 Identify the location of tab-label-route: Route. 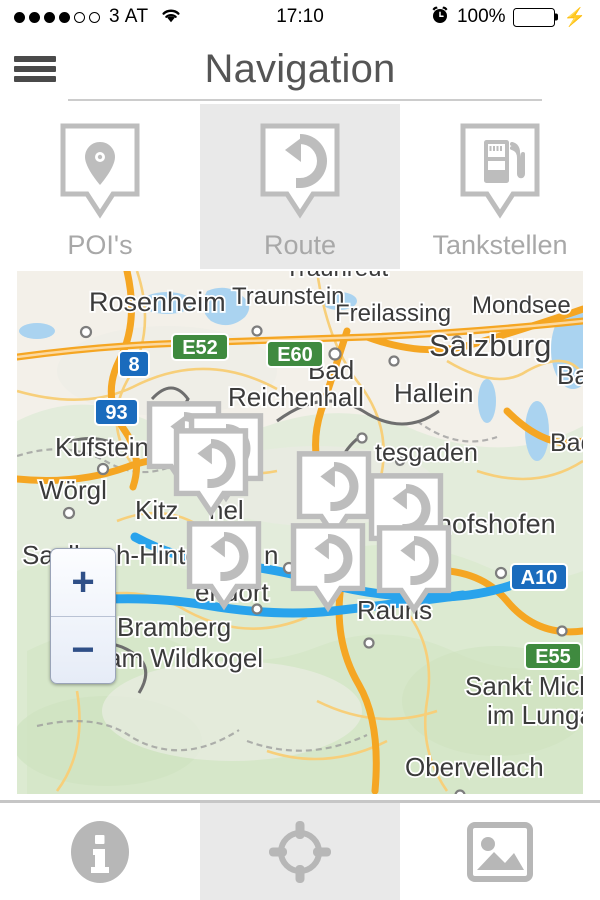
(300, 245).